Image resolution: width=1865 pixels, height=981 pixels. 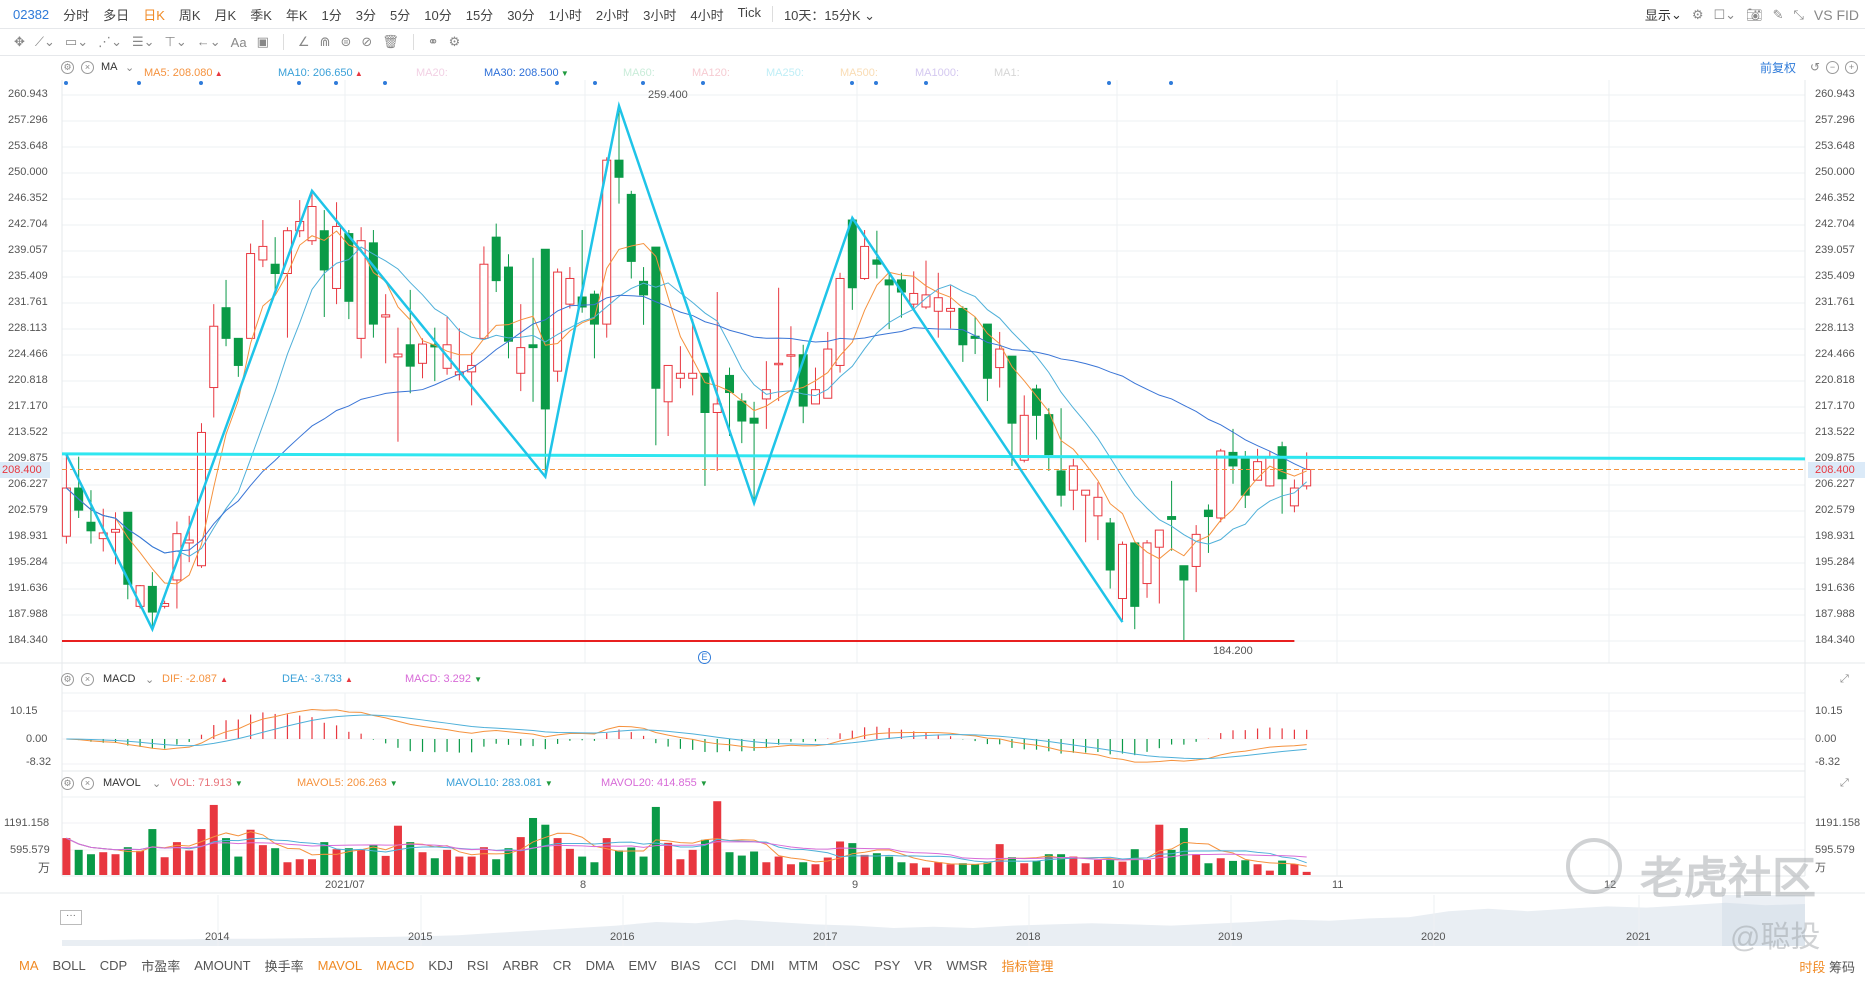 I want to click on price-axis-tick-left: 184.340, so click(x=28, y=640).